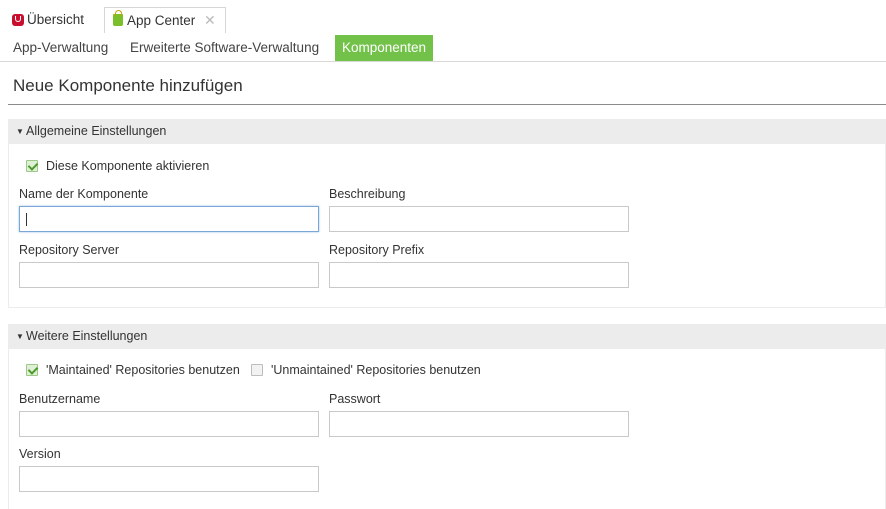 This screenshot has width=886, height=509. Describe the element at coordinates (479, 219) in the screenshot. I see `description-input` at that location.